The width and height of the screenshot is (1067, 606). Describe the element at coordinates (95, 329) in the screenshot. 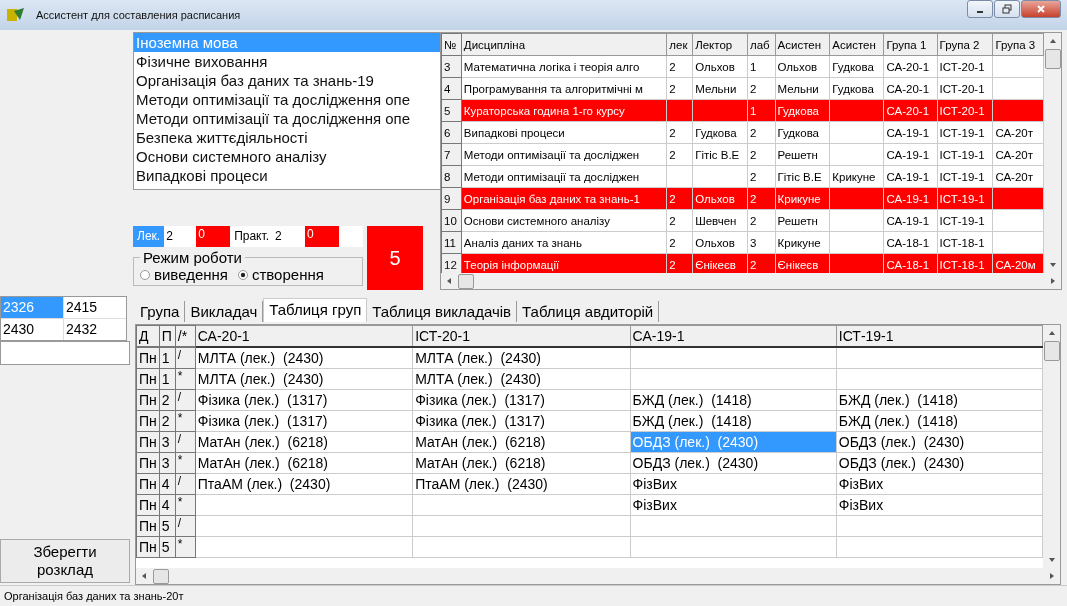

I see `room-cell: 2432` at that location.